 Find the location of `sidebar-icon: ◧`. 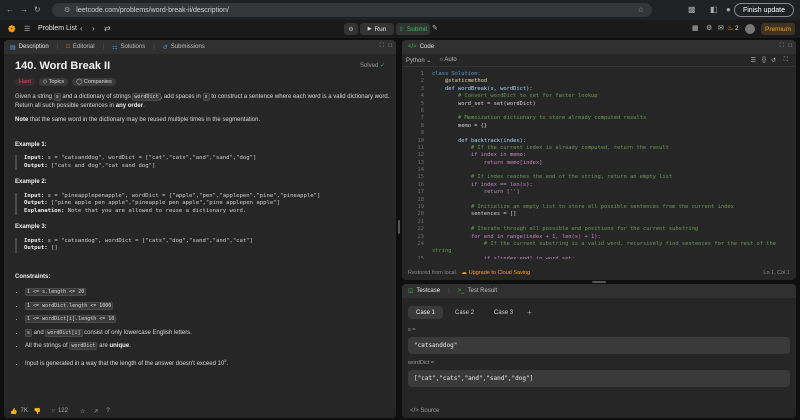

sidebar-icon: ◧ is located at coordinates (714, 9).